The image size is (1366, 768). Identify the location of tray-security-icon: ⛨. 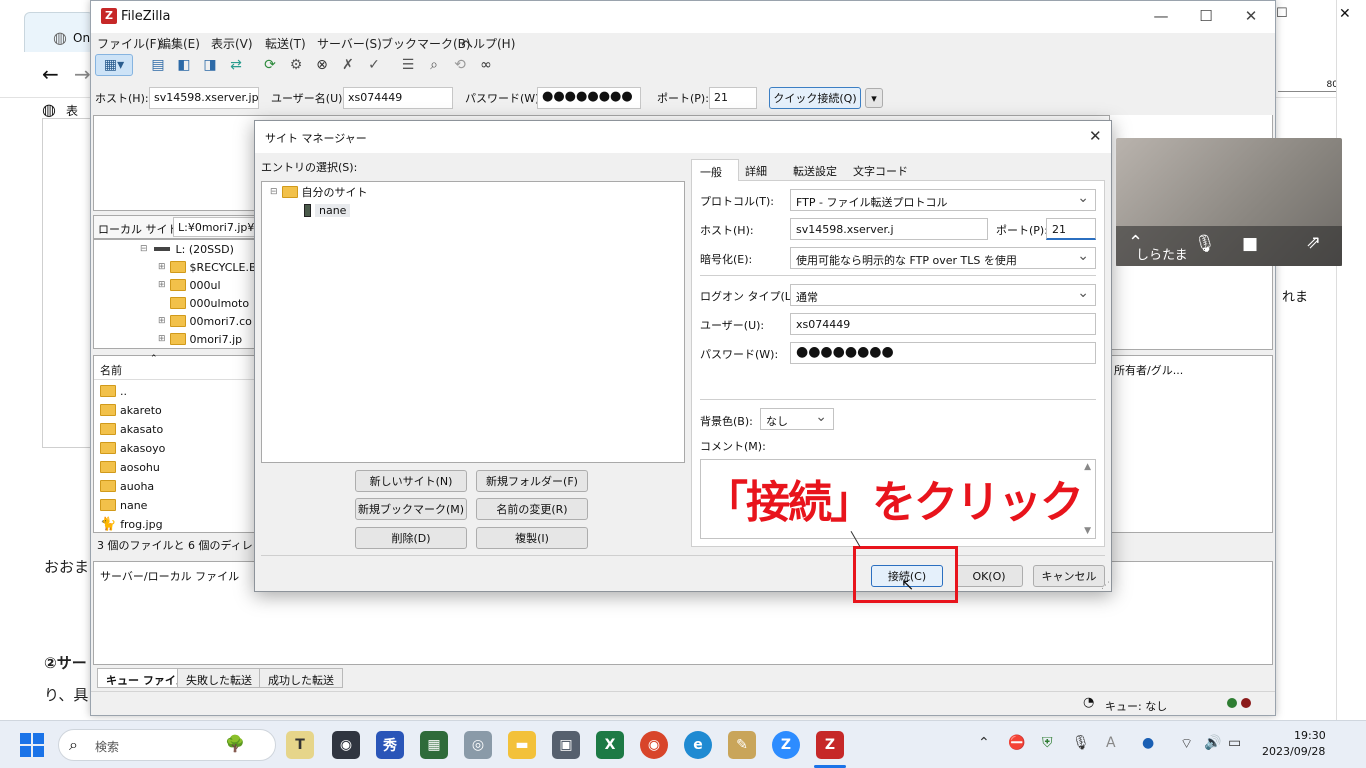
(1047, 743).